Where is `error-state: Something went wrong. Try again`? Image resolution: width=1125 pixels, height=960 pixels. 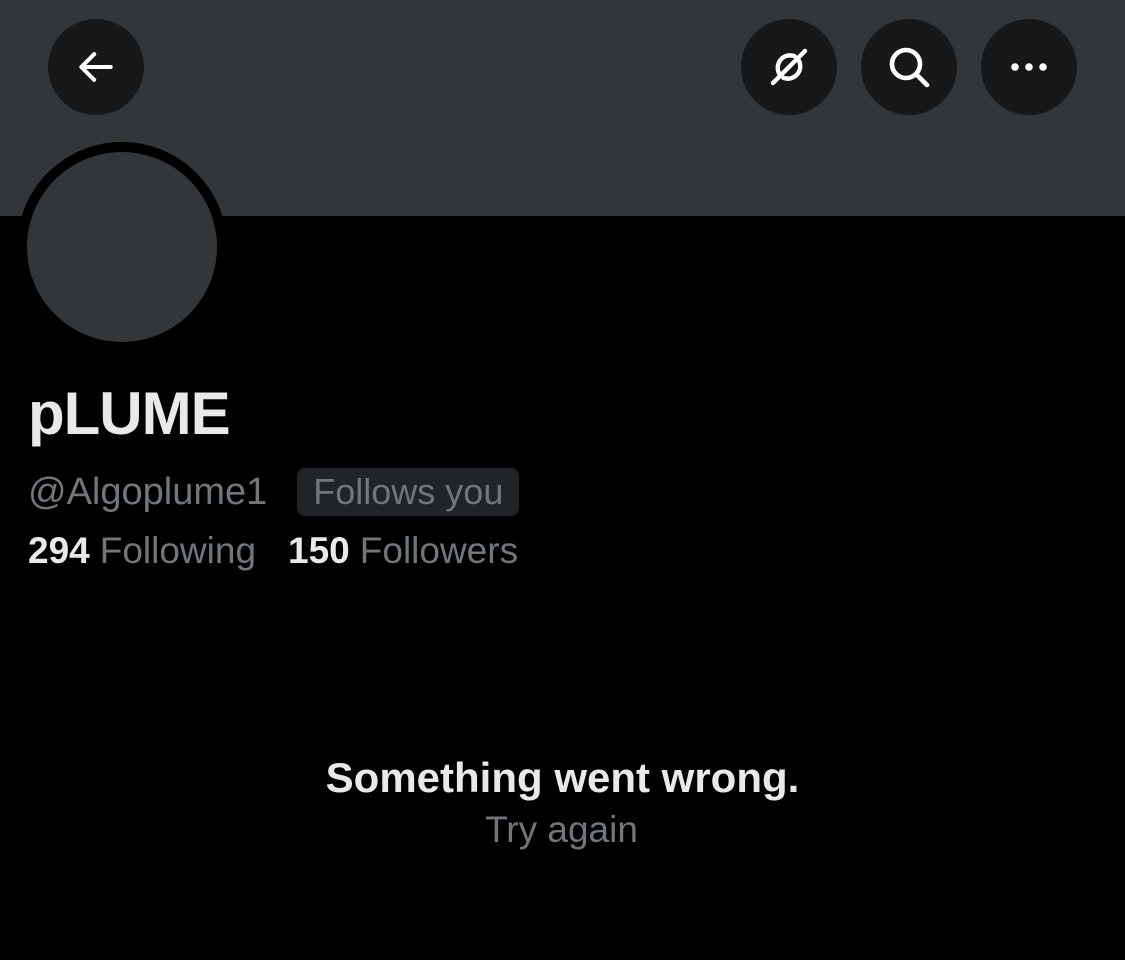 error-state: Something went wrong. Try again is located at coordinates (562, 802).